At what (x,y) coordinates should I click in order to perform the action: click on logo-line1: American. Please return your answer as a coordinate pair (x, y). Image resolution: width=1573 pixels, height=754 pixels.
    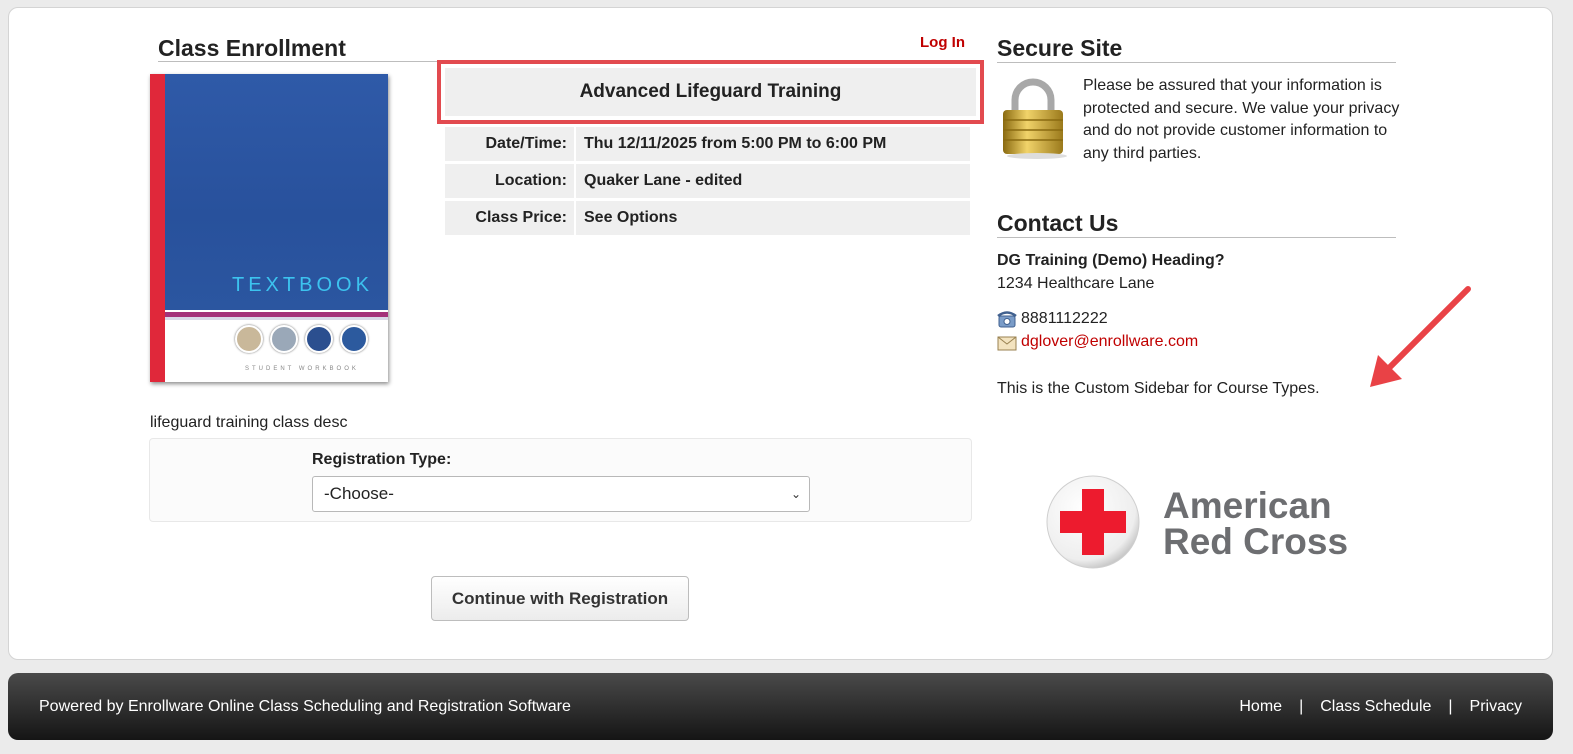
    Looking at the image, I should click on (1247, 505).